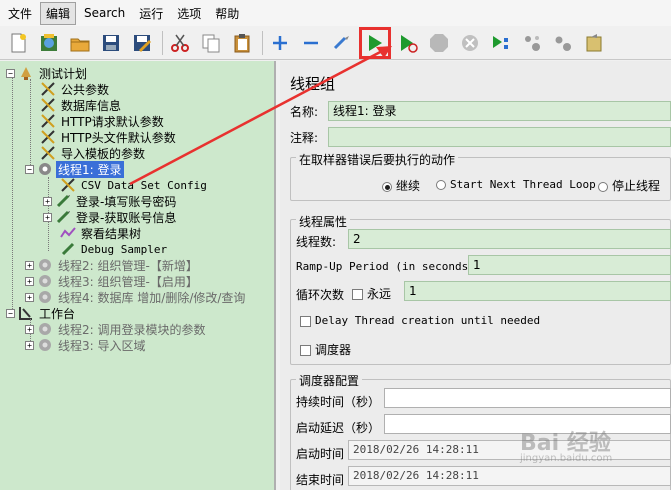  What do you see at coordinates (566, 444) in the screenshot?
I see `watermark: Bai 经验 jingyan.baidu.com` at bounding box center [566, 444].